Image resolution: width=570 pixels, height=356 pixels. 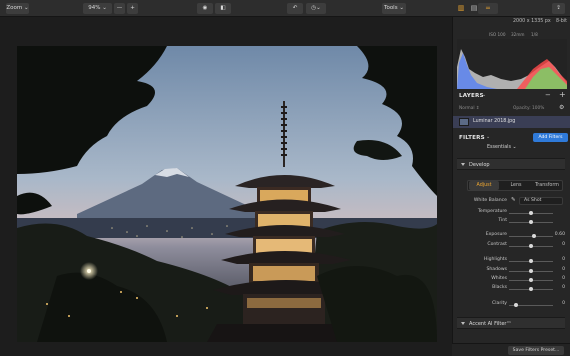 What do you see at coordinates (534, 34) in the screenshot?
I see `aperture-value: 1/8` at bounding box center [534, 34].